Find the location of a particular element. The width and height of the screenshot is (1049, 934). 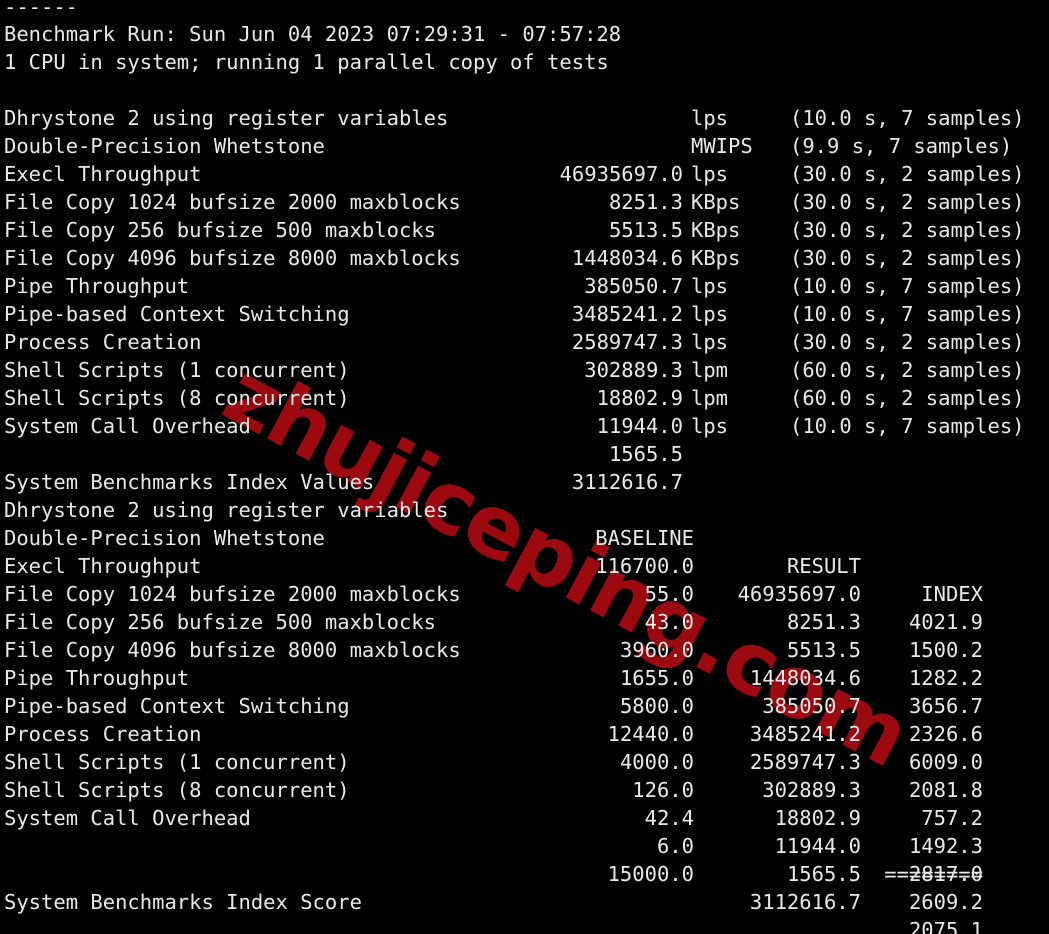

result-value: 1565.5 is located at coordinates (645, 454).